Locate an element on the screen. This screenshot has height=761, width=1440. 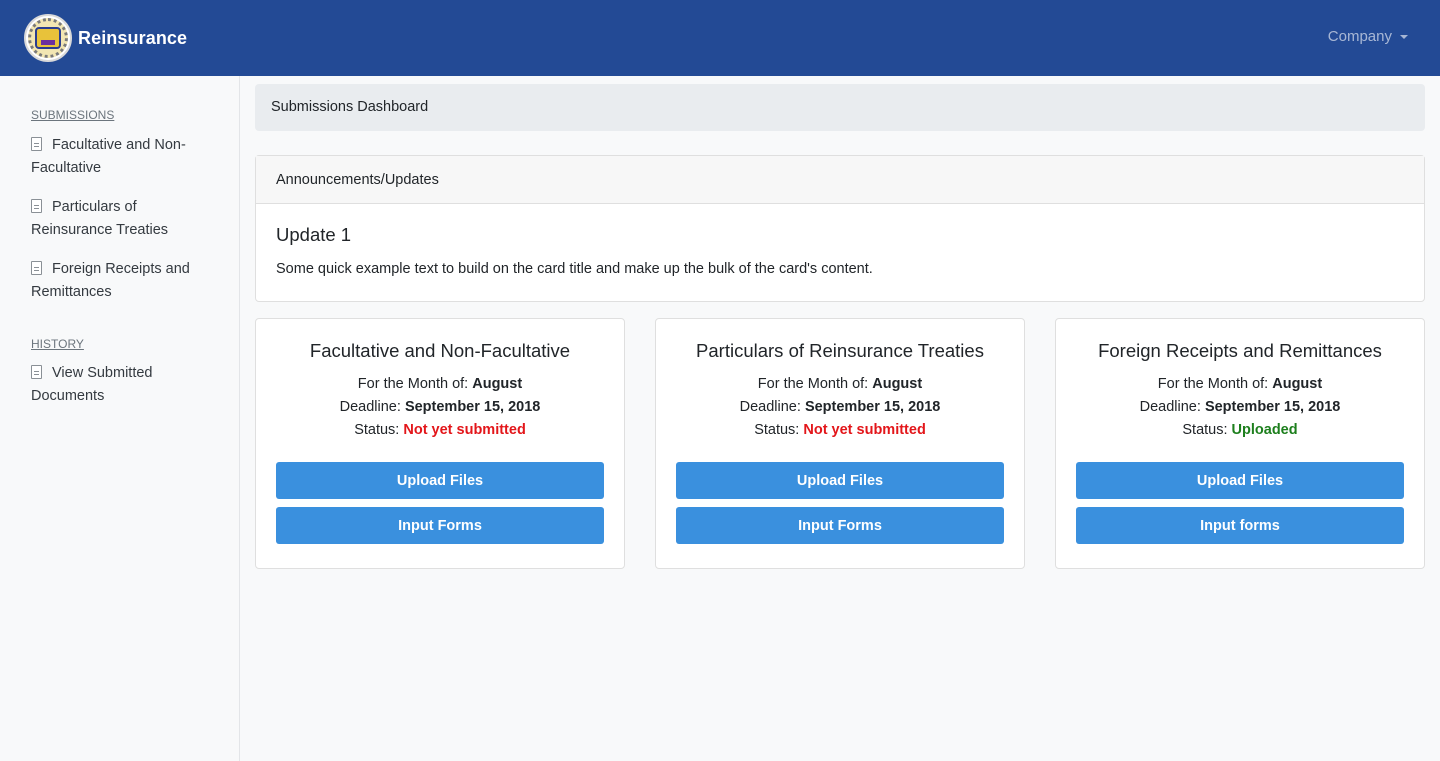
sidebar-item-label: Foreign Receipts and Remittances is located at coordinates (110, 280).